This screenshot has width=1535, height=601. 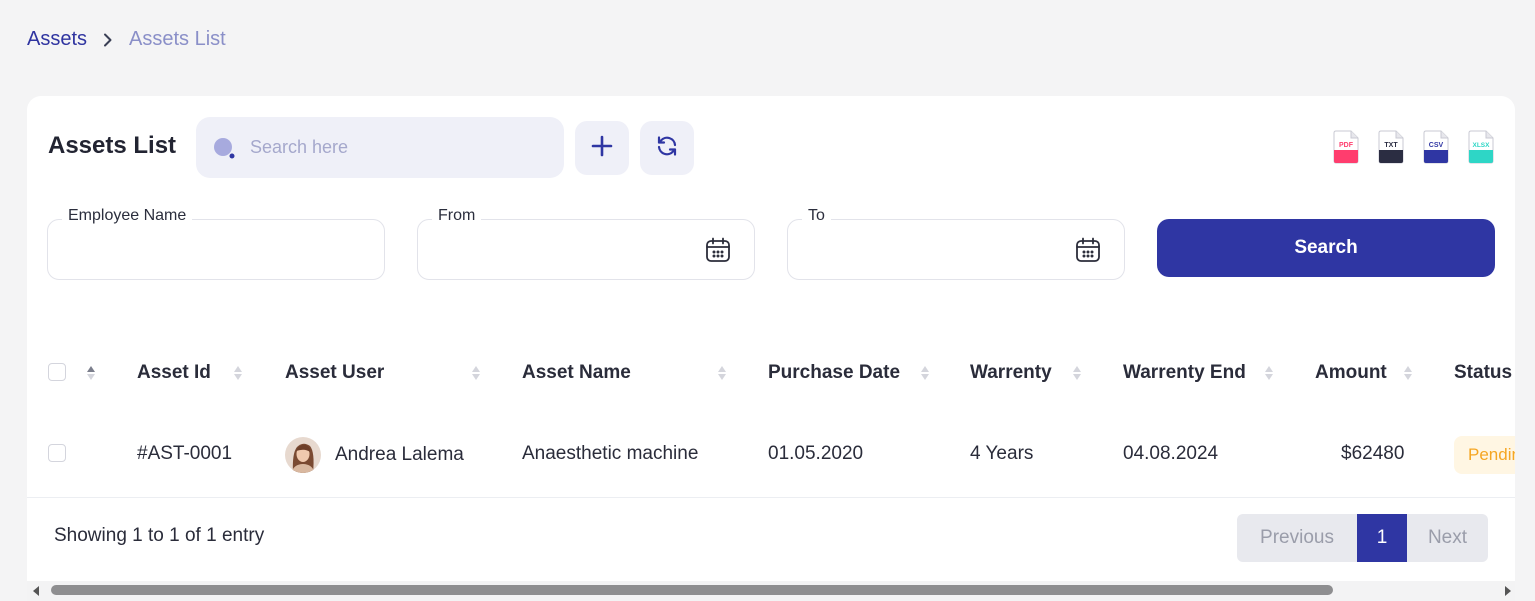 What do you see at coordinates (57, 372) in the screenshot?
I see `select-all-checkbox` at bounding box center [57, 372].